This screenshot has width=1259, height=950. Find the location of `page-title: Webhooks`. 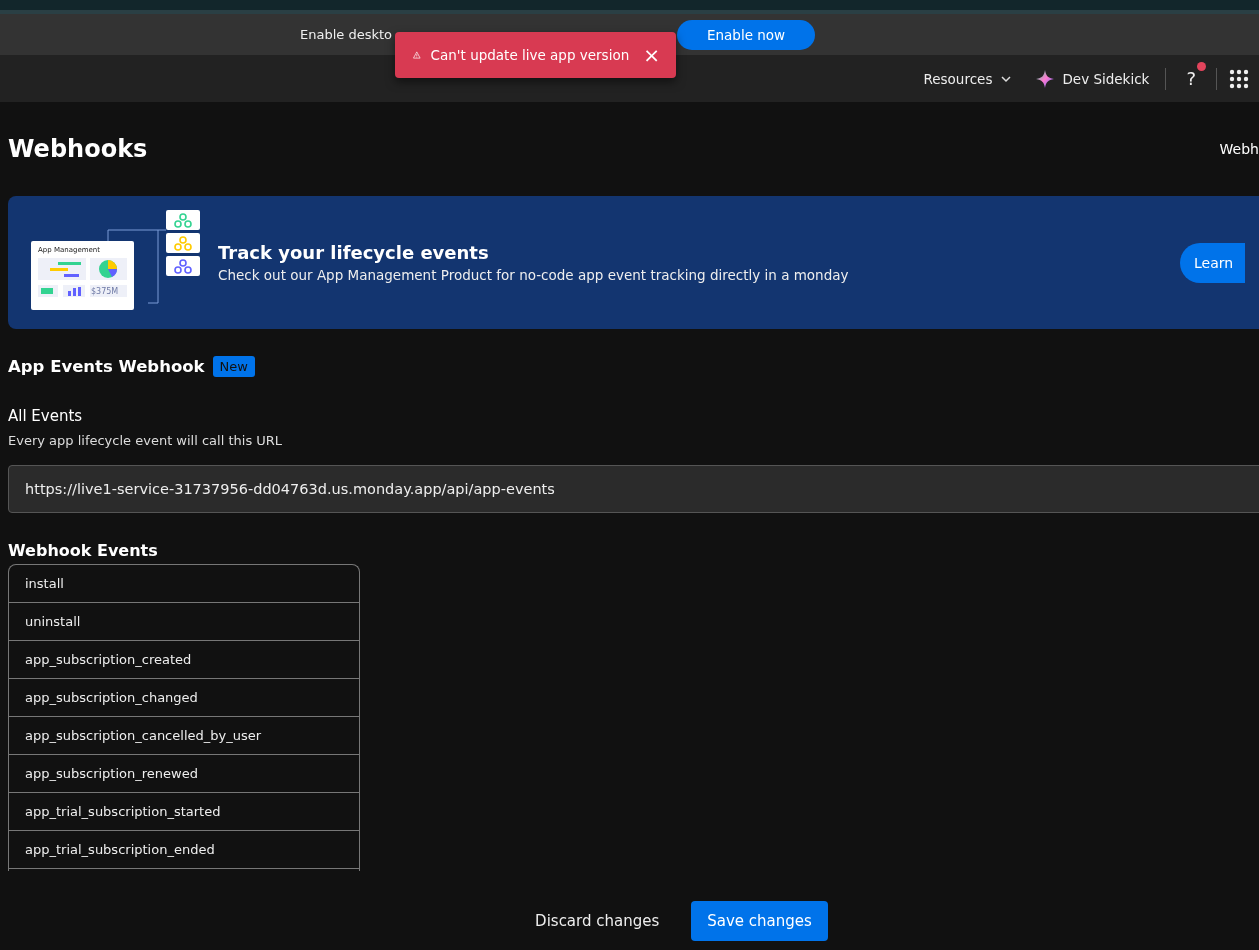

page-title: Webhooks is located at coordinates (78, 149).